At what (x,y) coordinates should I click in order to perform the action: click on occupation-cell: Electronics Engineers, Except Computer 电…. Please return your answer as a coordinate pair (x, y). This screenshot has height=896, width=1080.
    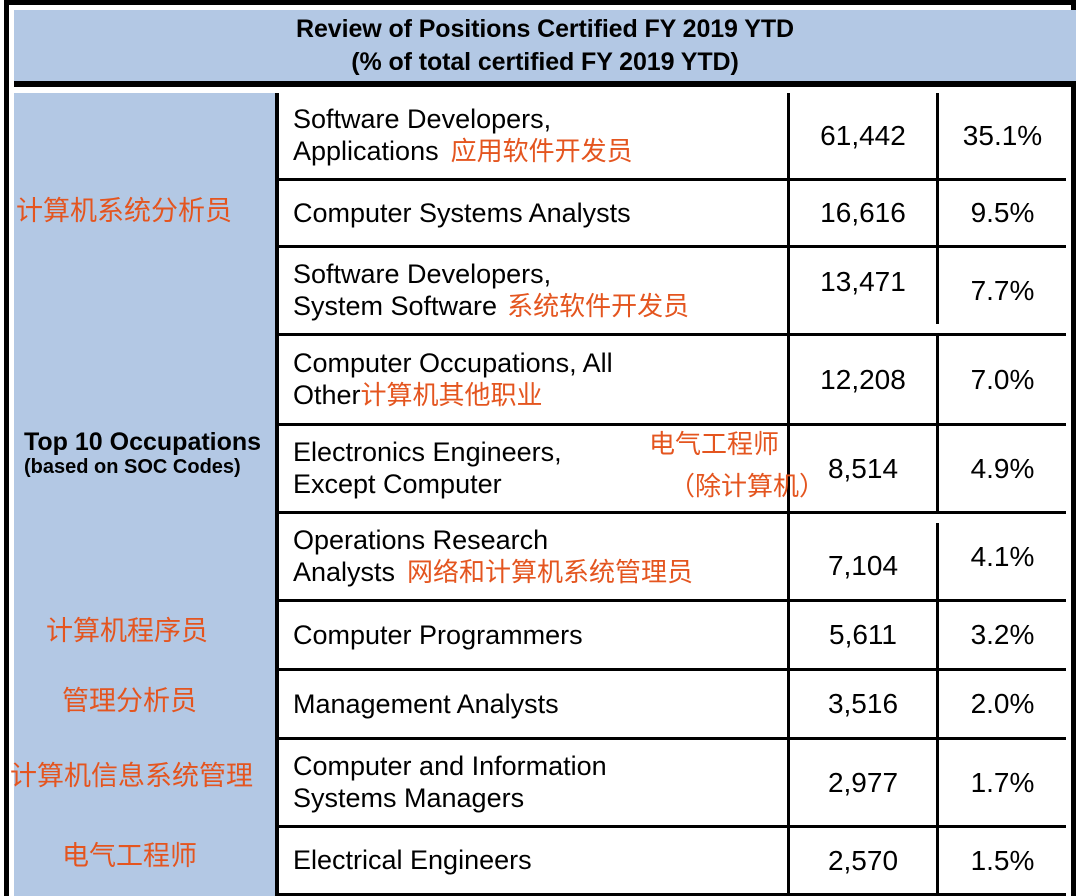
    Looking at the image, I should click on (552, 468).